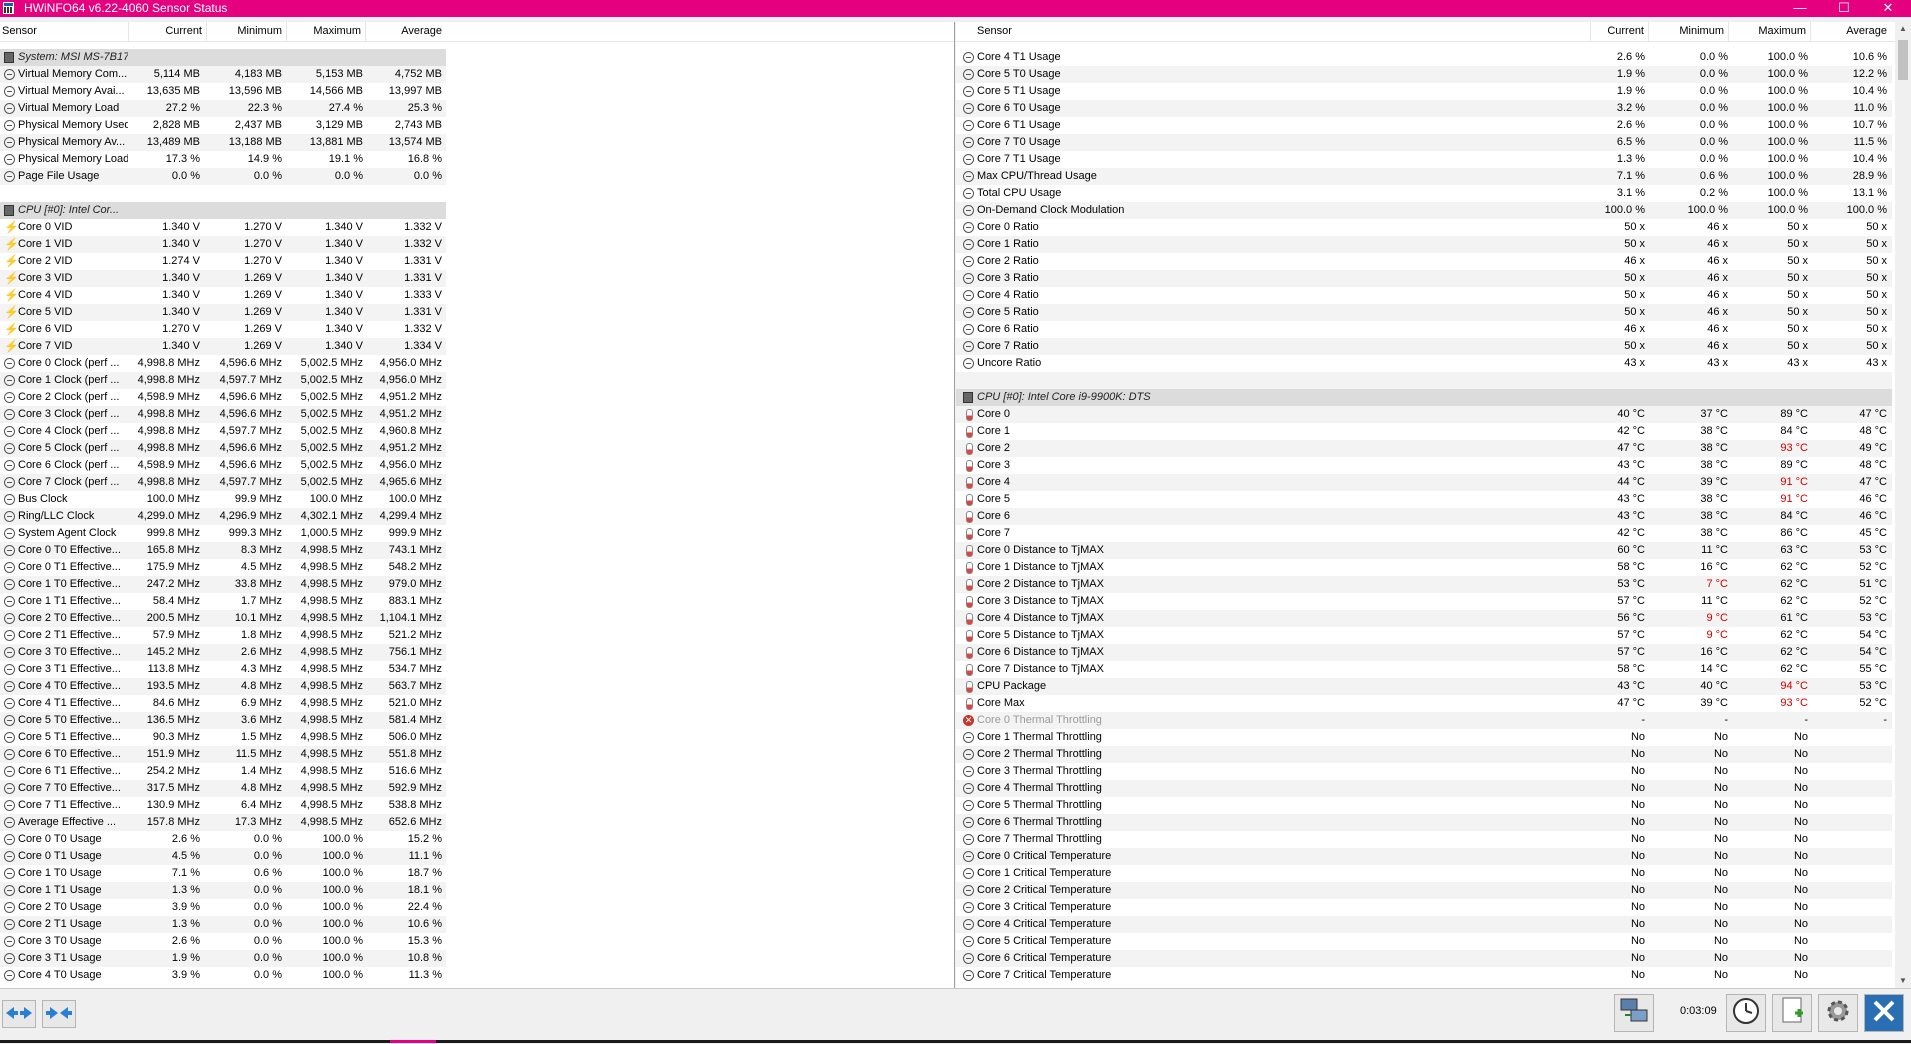  I want to click on sensor-row: Core 6 Thermal Throttling No No No, so click(1425, 822).